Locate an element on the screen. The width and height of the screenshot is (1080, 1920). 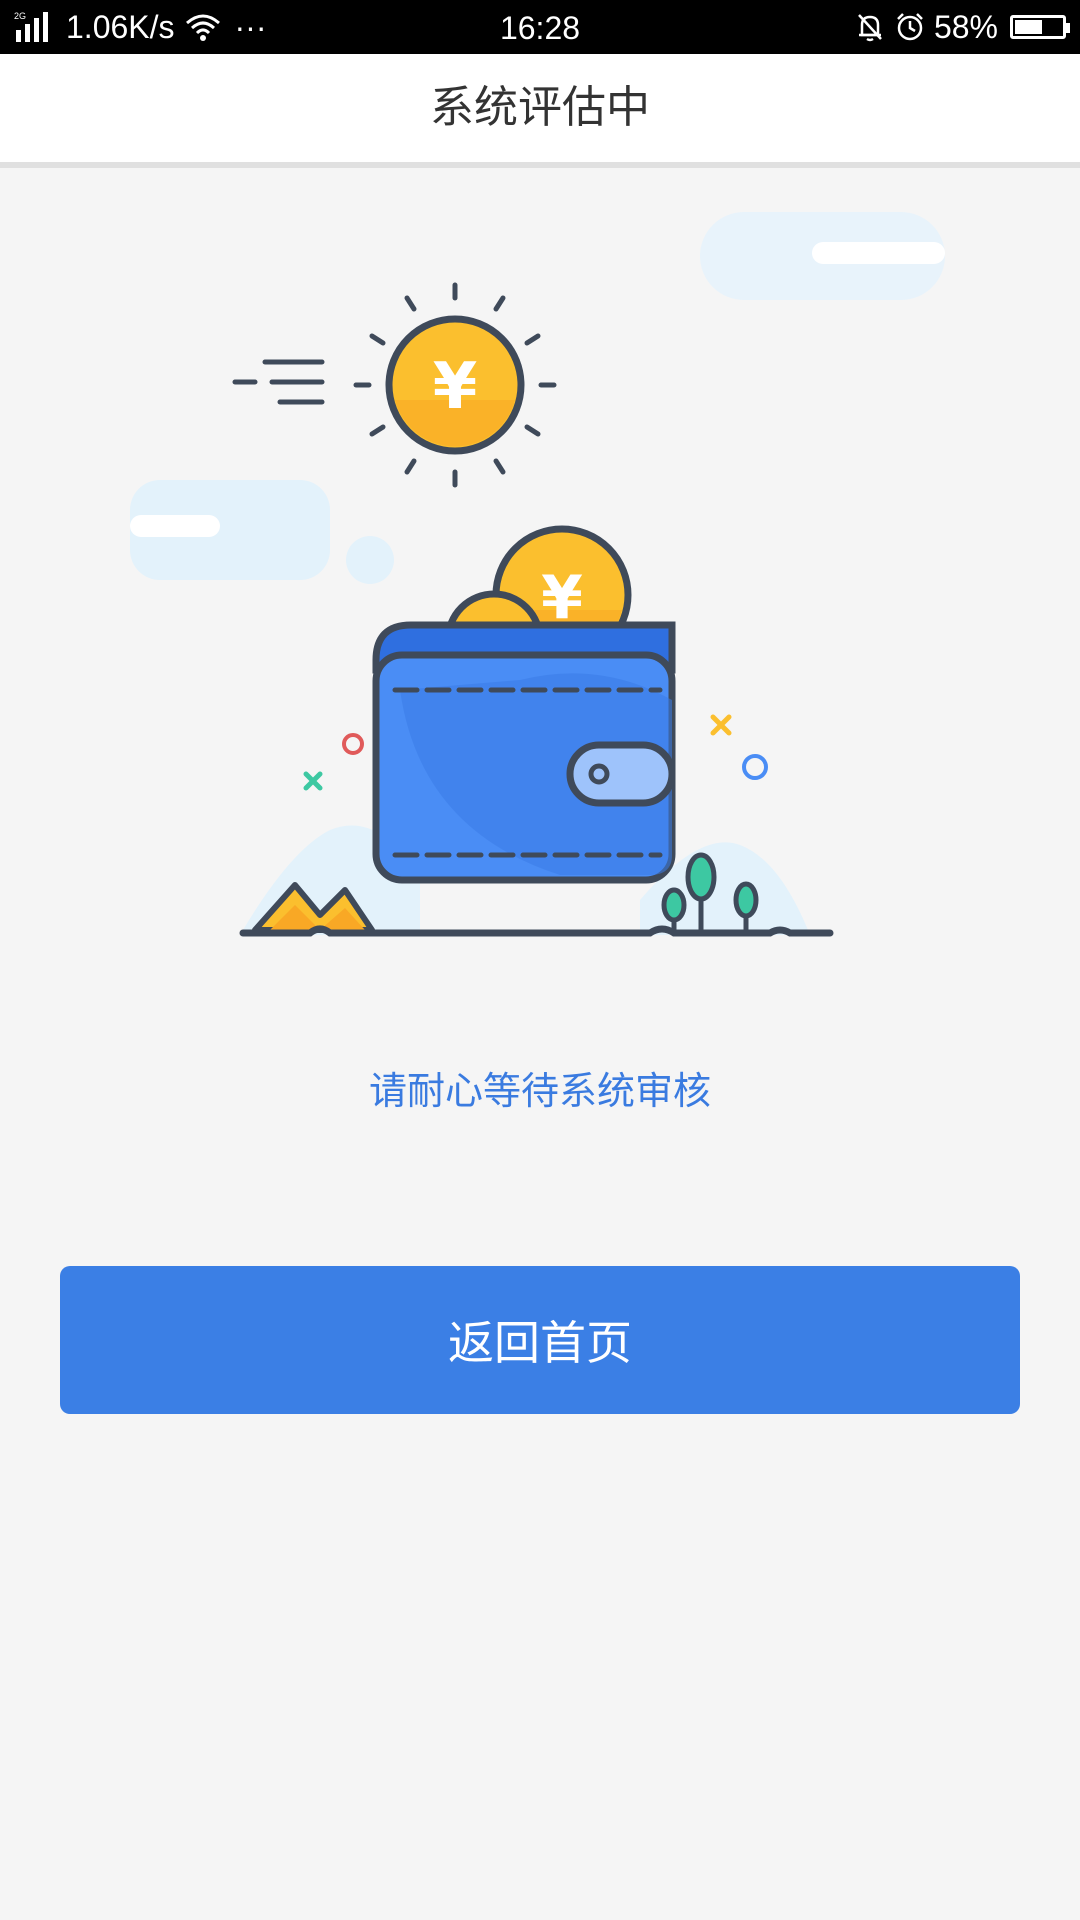
status-bar: 2G 1.06K/s ··· 16:28 58% is located at coordinates (540, 27).